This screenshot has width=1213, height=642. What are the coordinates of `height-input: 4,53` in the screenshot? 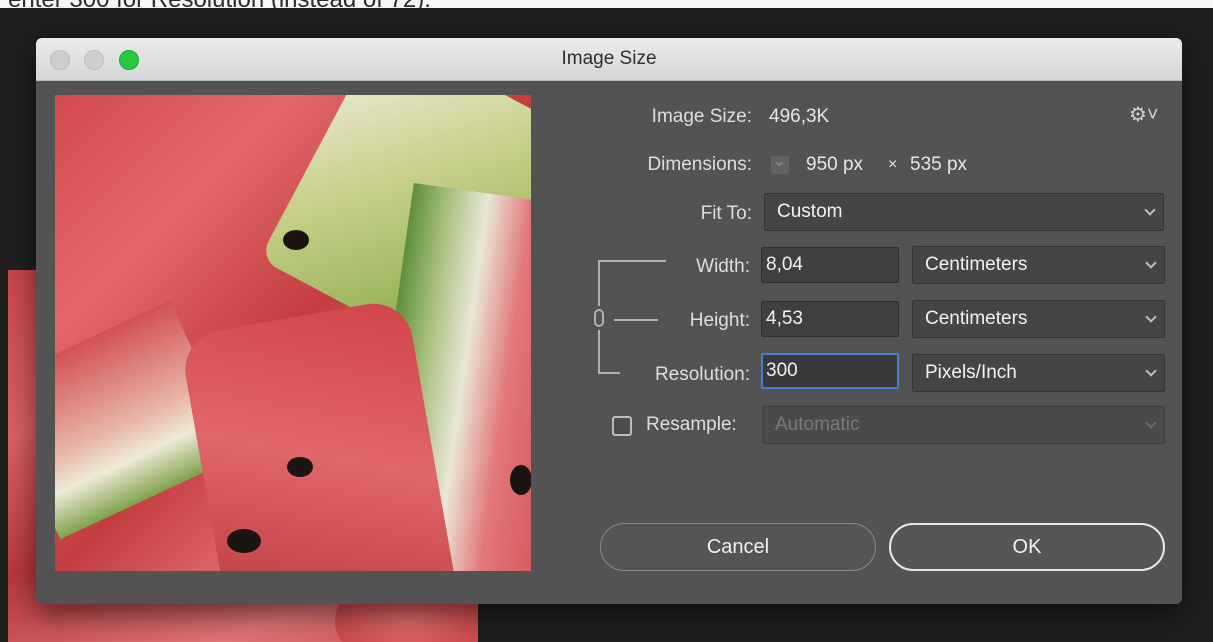 It's located at (830, 319).